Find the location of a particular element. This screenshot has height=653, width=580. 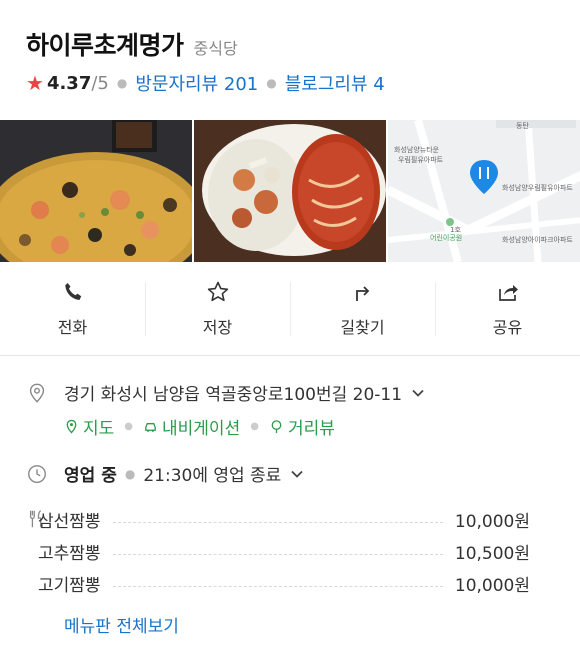

food-container-image is located at coordinates (290, 191).